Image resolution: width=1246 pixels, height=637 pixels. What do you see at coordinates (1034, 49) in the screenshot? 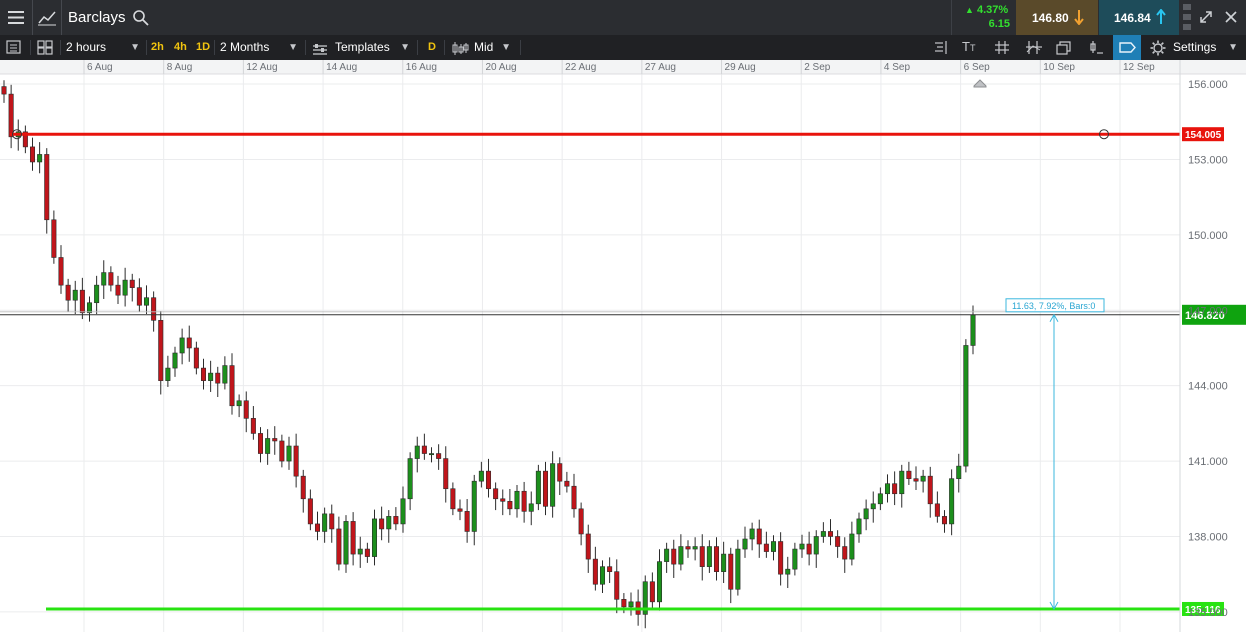
I see `crosshair-chart-icon` at bounding box center [1034, 49].